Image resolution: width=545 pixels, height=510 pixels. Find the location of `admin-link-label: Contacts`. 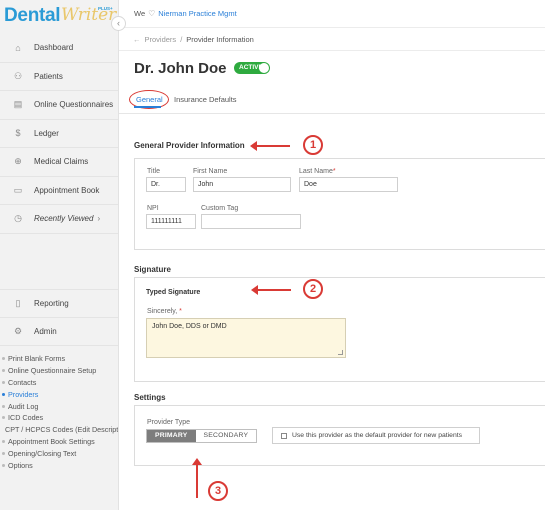

admin-link-label: Contacts is located at coordinates (22, 382).